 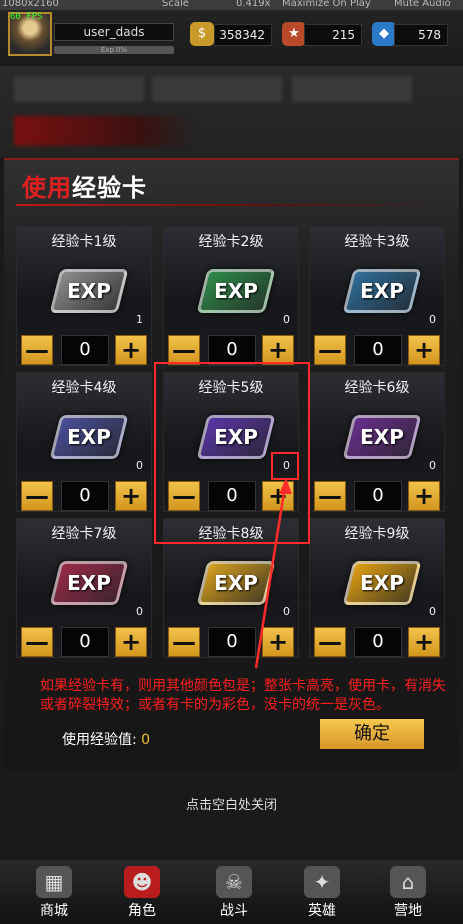 I want to click on confirm-button: 确定, so click(x=372, y=734).